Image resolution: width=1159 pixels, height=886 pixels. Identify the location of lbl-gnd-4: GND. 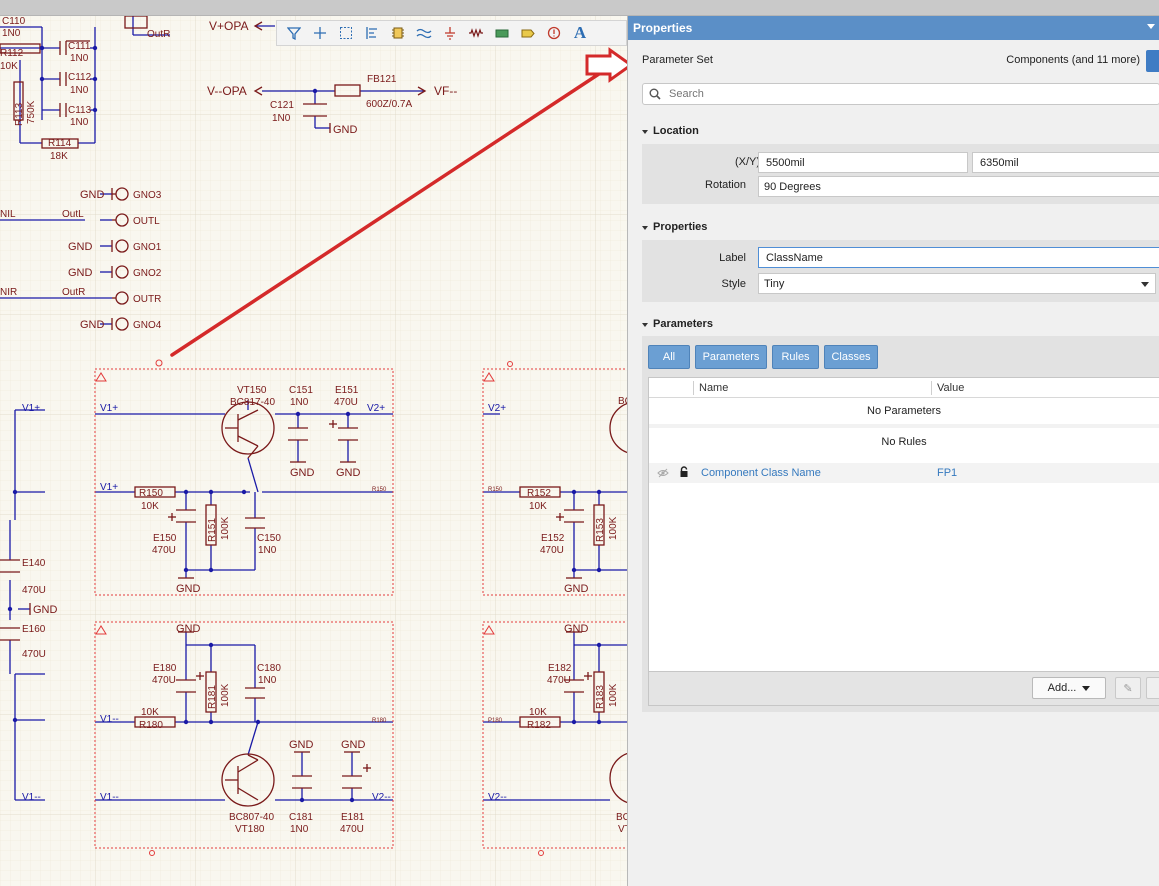
(92, 325).